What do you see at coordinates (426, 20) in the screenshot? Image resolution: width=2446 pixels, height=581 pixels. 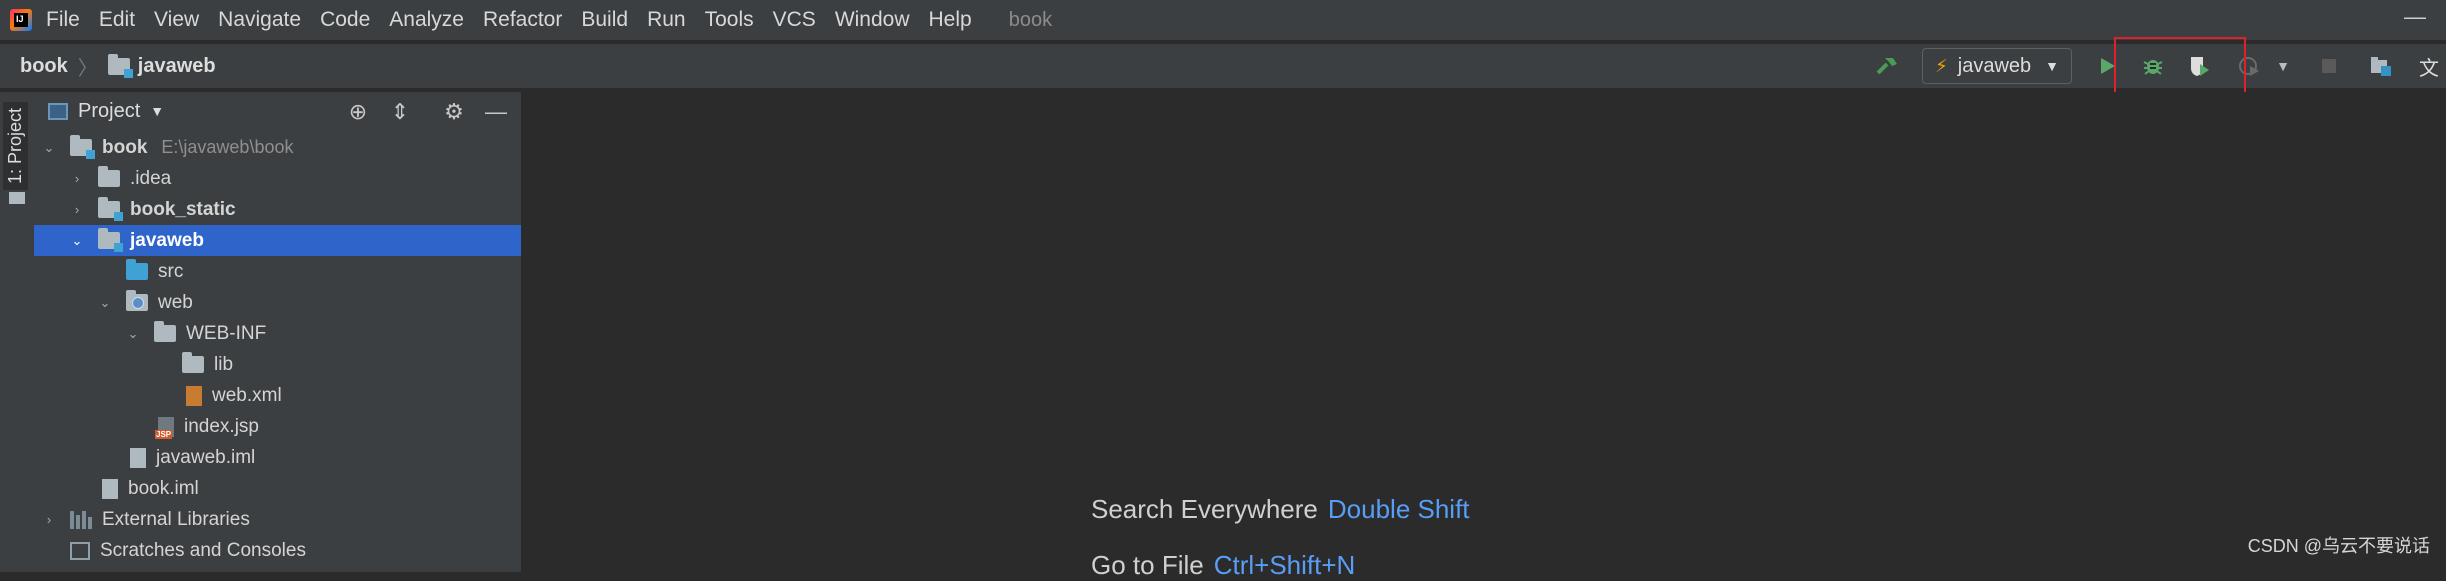 I see `menu-analyze: Analyze` at bounding box center [426, 20].